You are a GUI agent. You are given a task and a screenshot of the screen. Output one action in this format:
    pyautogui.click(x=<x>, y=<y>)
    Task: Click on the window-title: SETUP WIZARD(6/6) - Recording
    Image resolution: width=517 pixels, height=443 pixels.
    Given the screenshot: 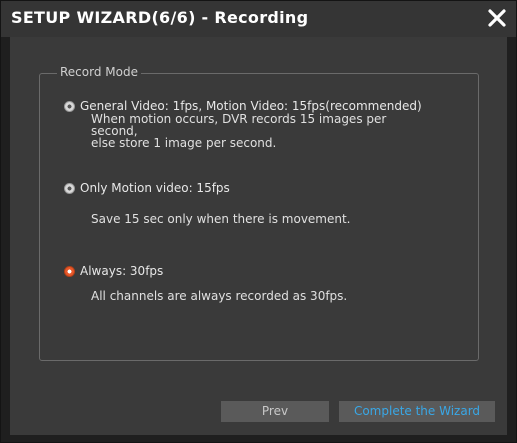 What is the action you would take?
    pyautogui.click(x=160, y=17)
    